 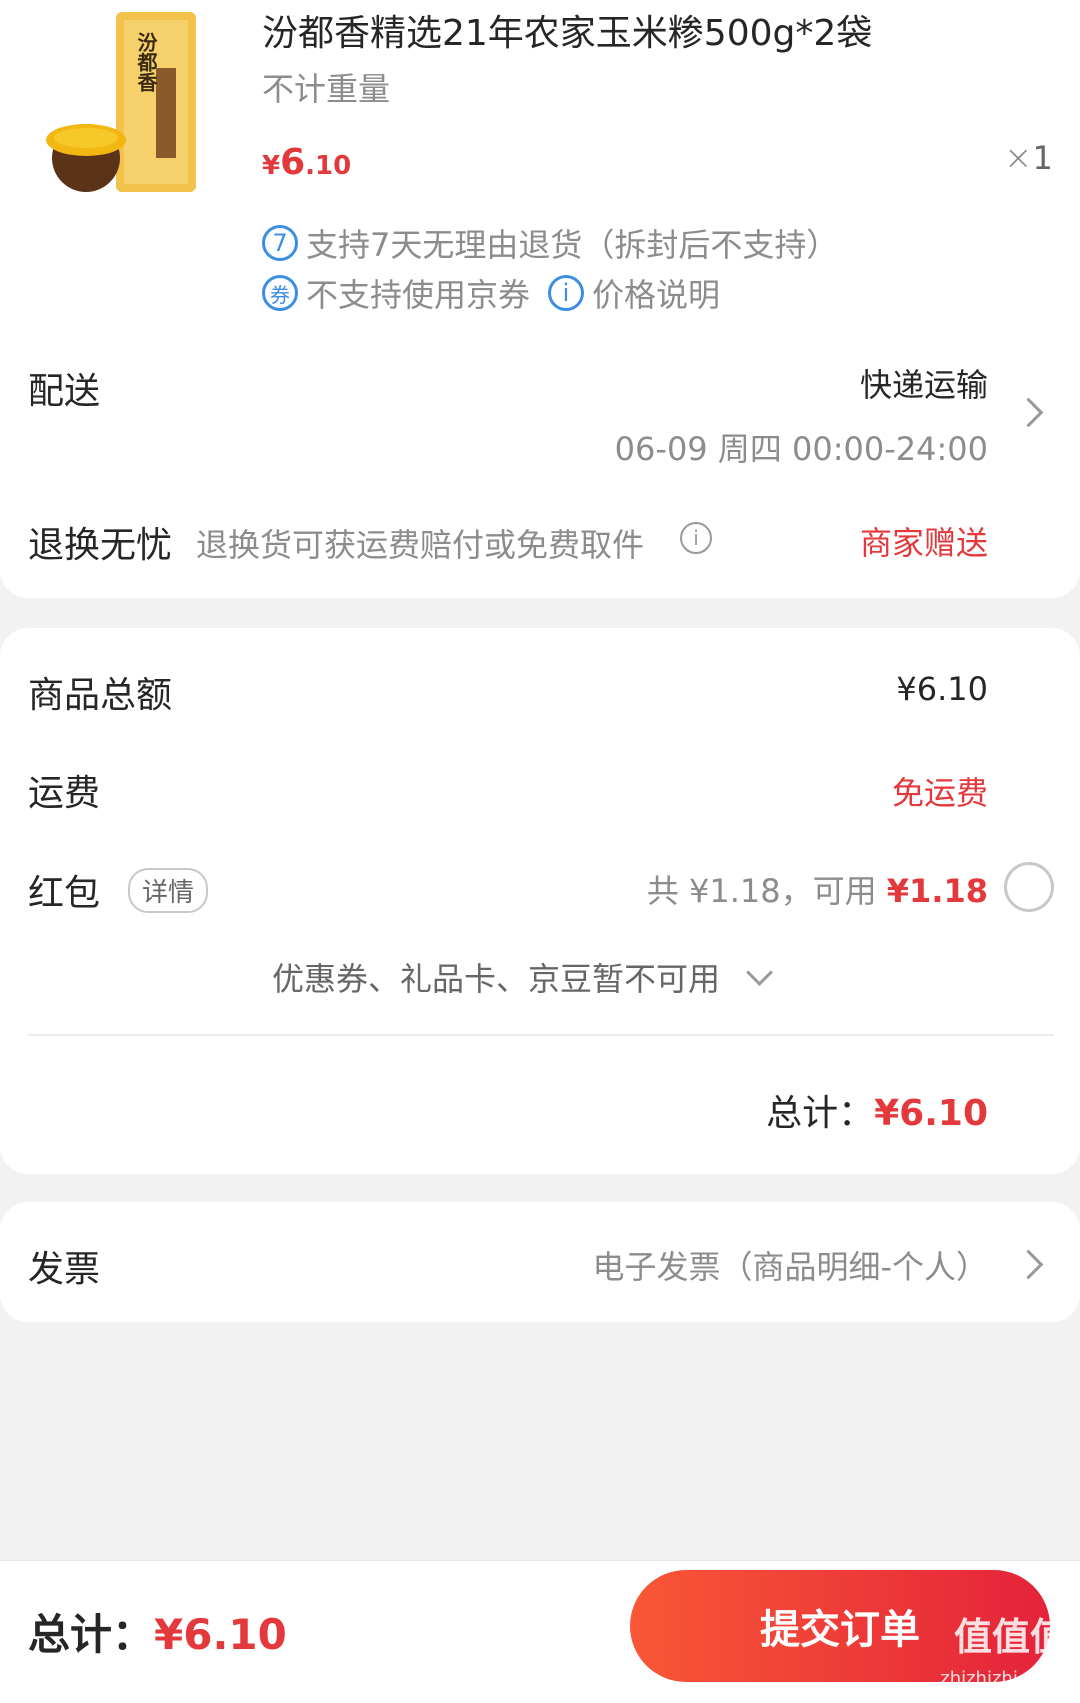 I want to click on info-icon: i, so click(x=566, y=293).